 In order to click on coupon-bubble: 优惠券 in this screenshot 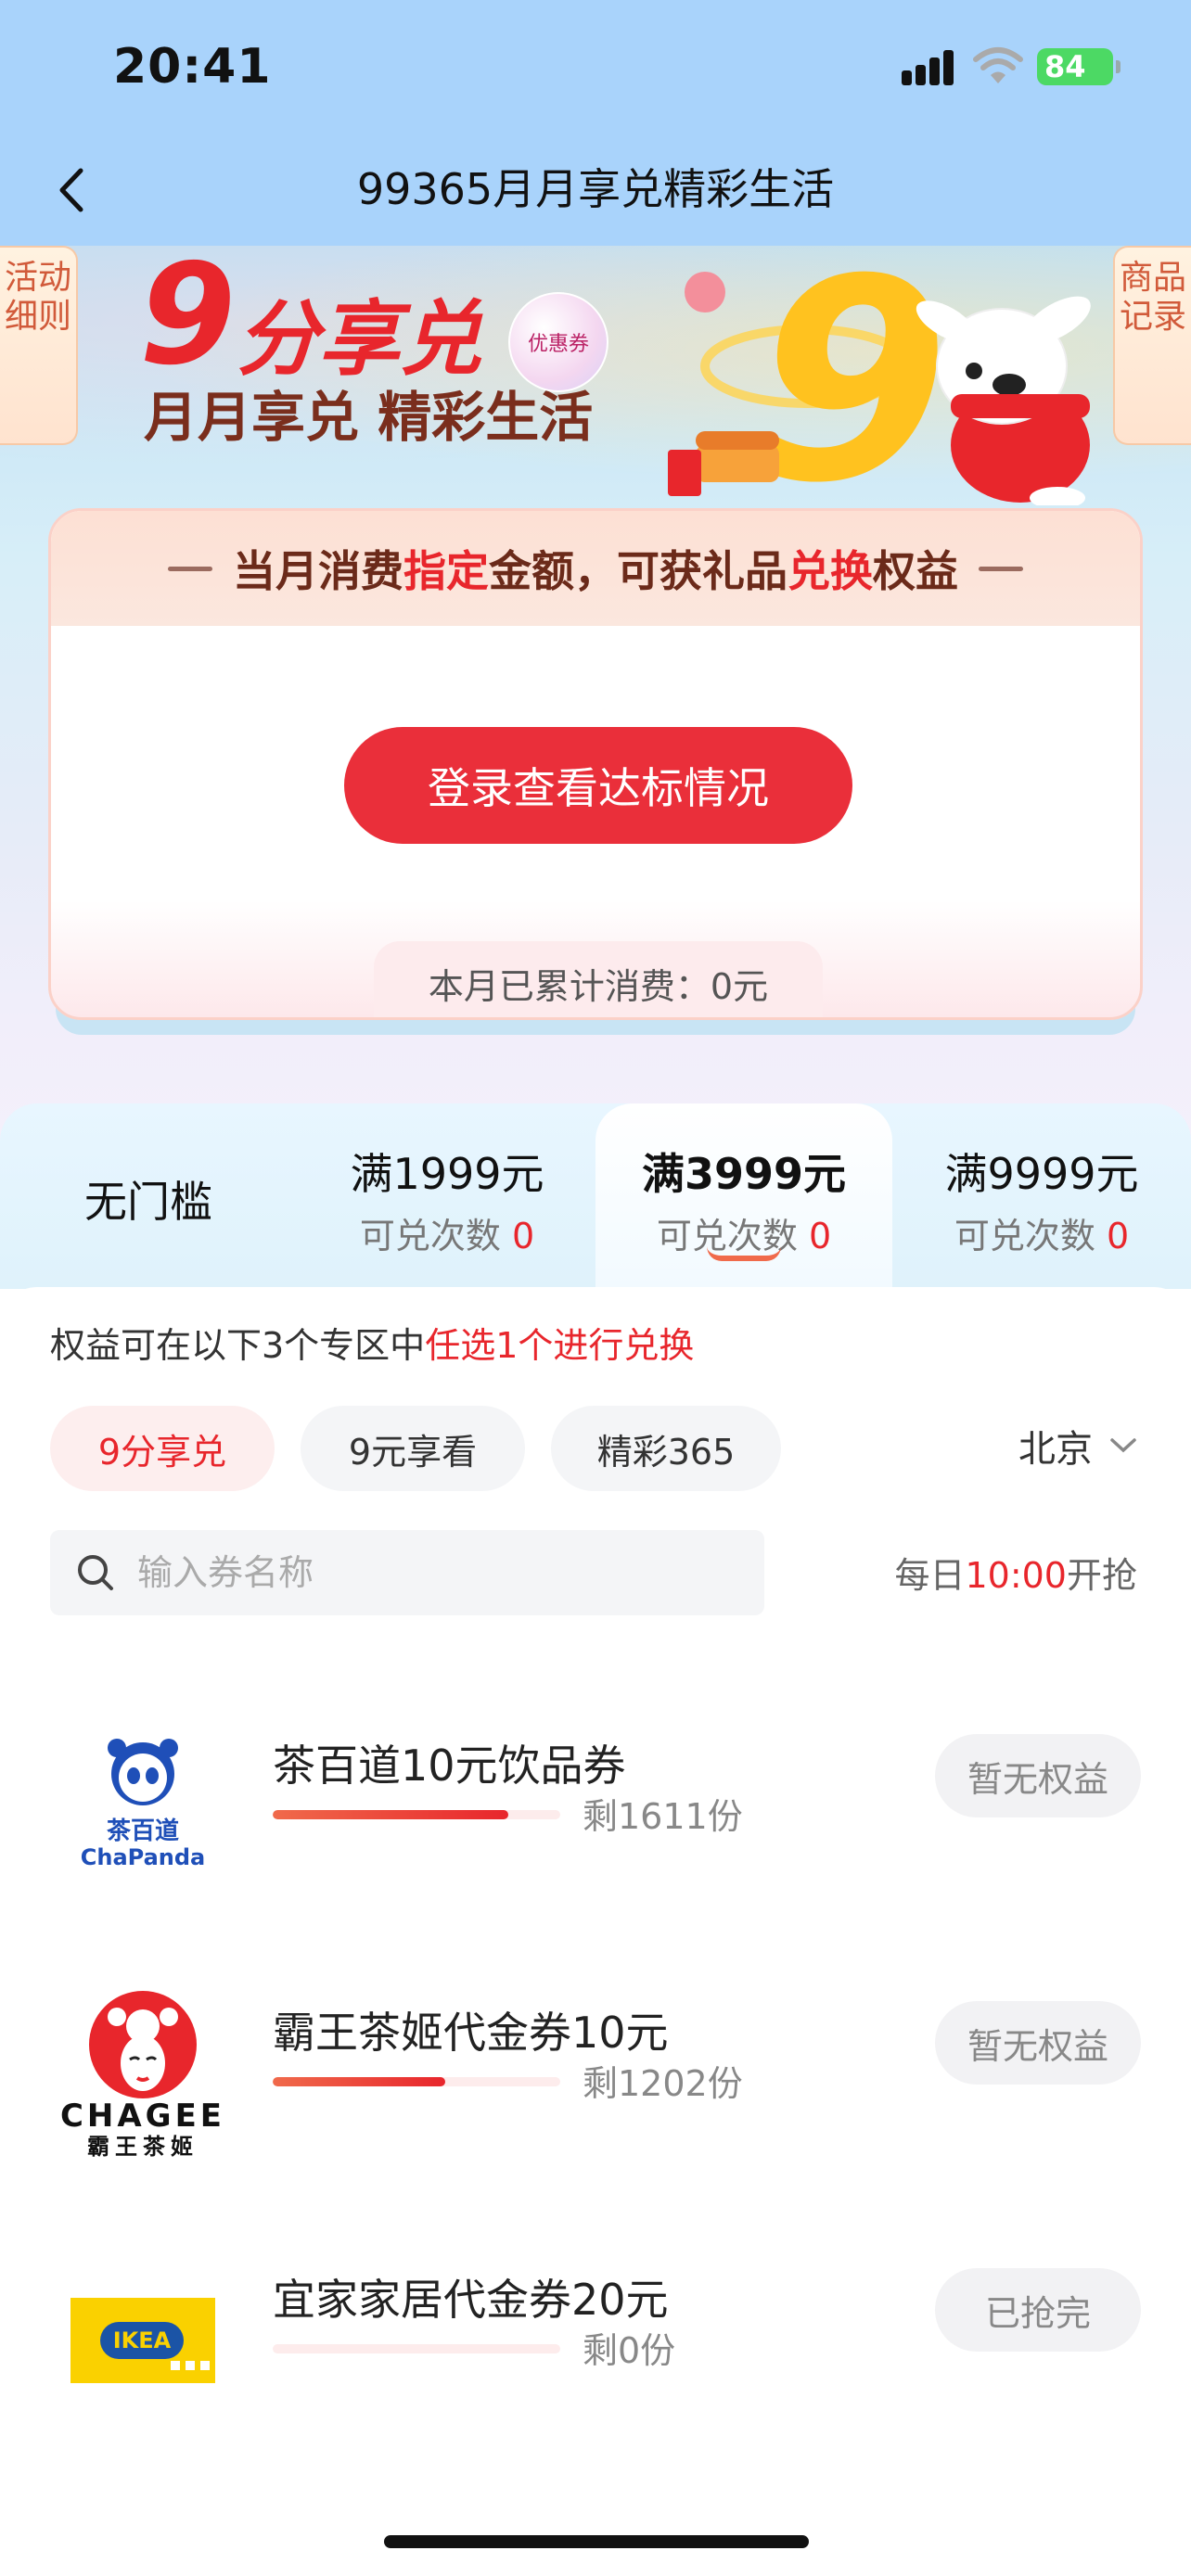, I will do `click(558, 342)`.